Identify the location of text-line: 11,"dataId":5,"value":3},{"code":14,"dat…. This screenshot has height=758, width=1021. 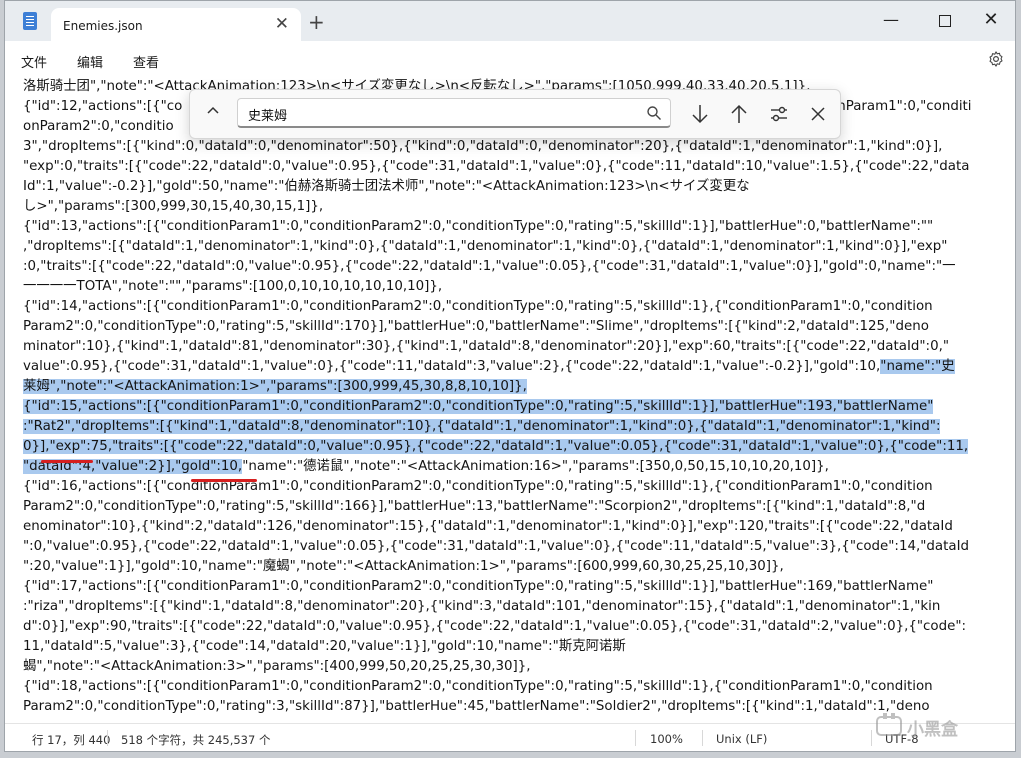
(324, 647).